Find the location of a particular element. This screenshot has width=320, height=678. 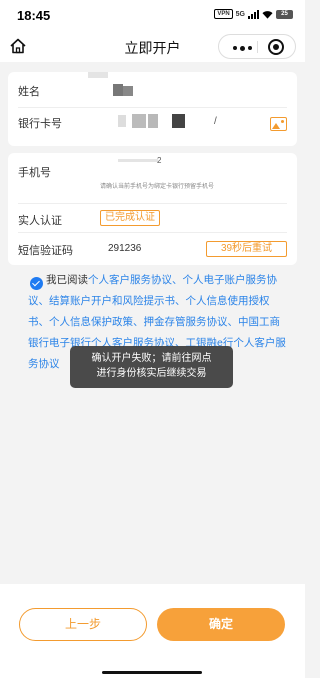

phone-label: 手机号 is located at coordinates (34, 173).